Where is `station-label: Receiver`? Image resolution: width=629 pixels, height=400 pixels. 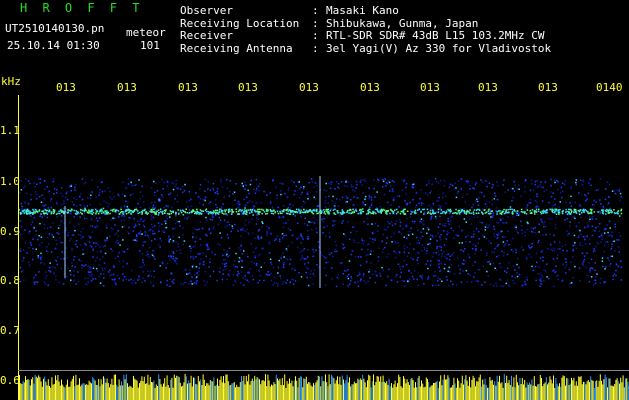 station-label: Receiver is located at coordinates (206, 35).